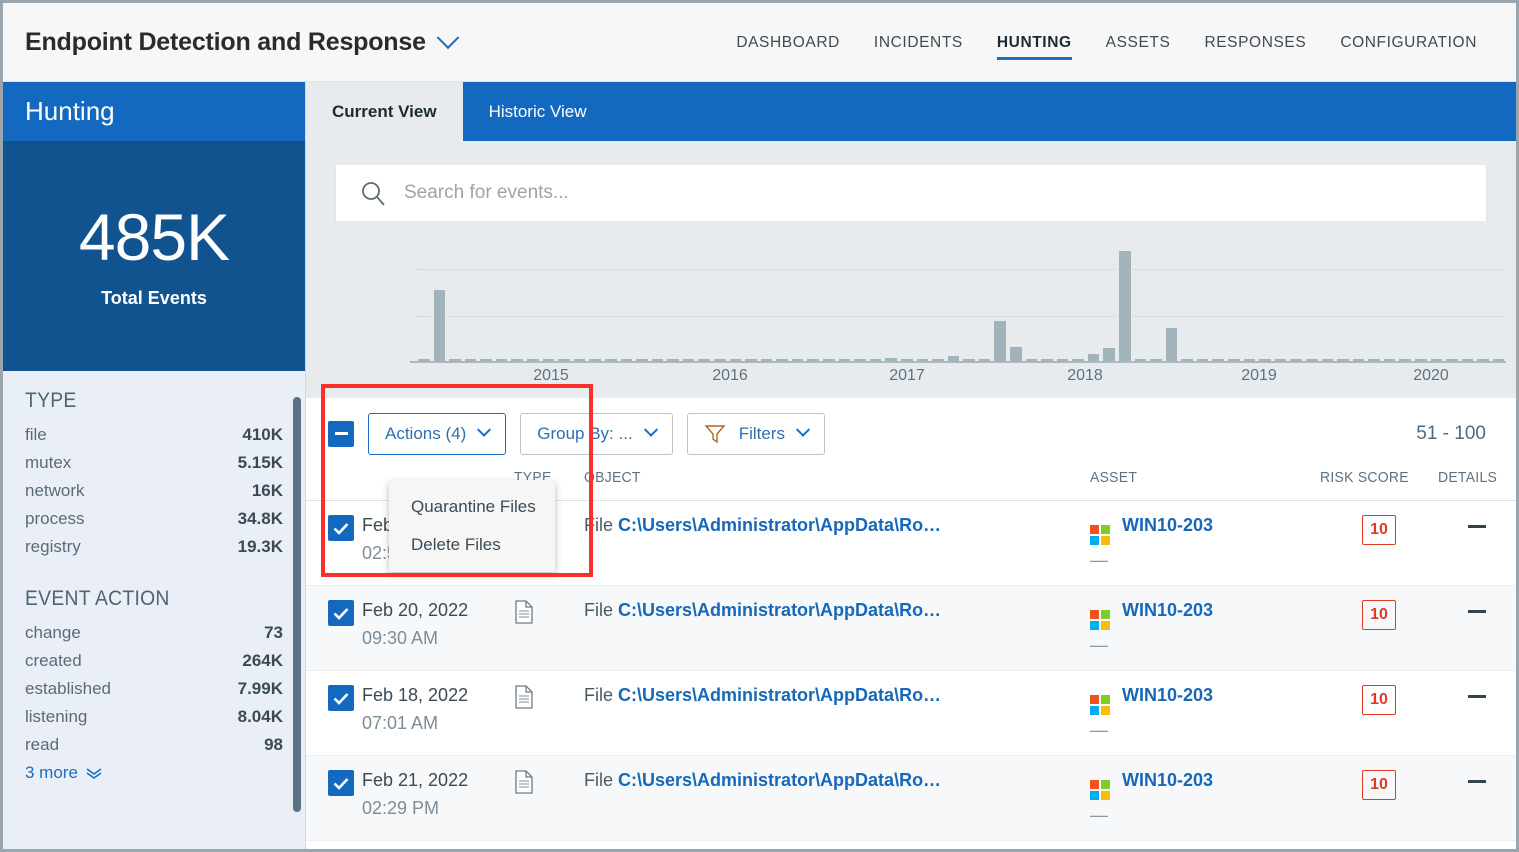 This screenshot has width=1519, height=852. What do you see at coordinates (154, 661) in the screenshot?
I see `facet-row: created 264K` at bounding box center [154, 661].